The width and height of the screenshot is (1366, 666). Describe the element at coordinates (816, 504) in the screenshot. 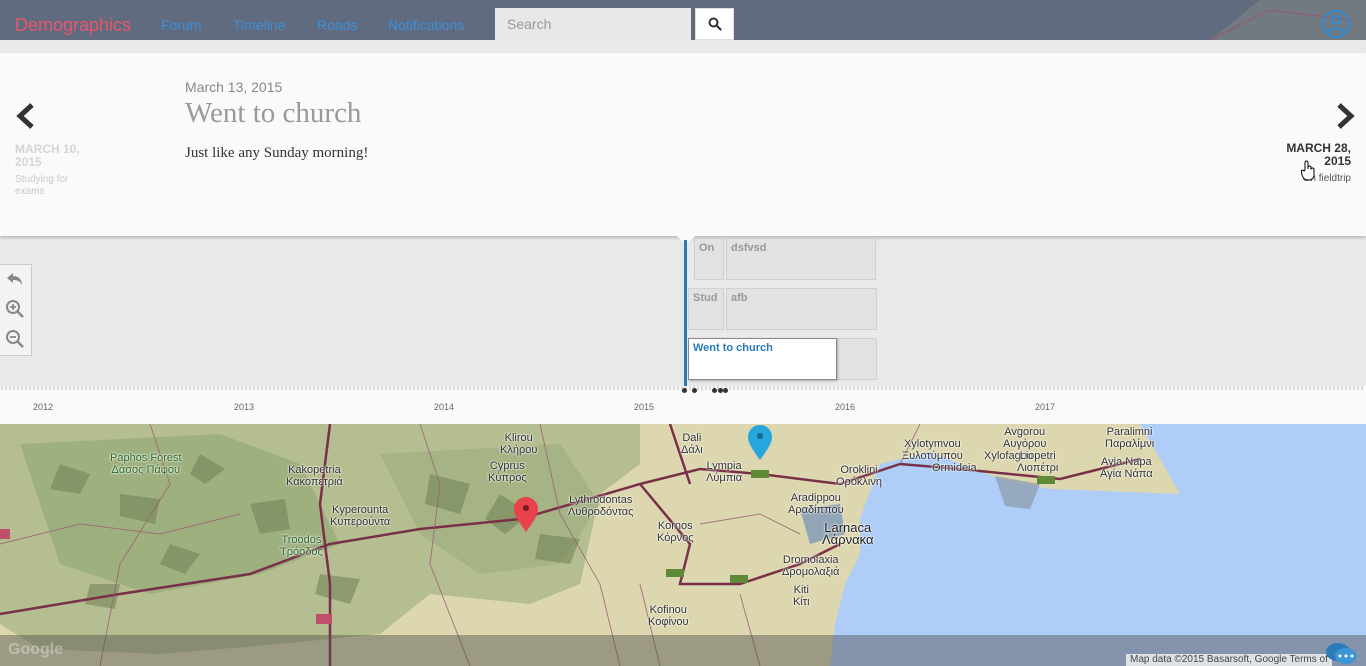

I see `map-label: Aradippou Αραδίππου` at that location.